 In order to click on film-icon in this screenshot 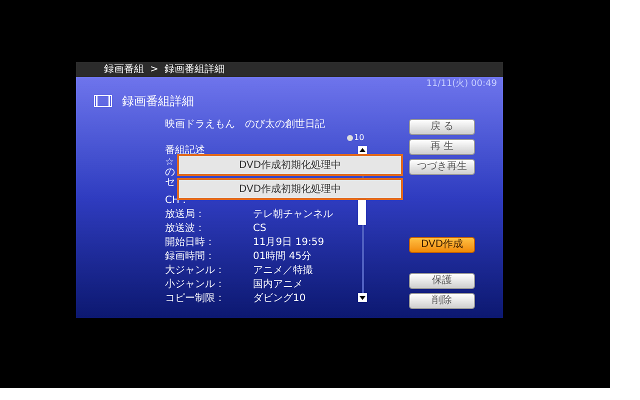, I will do `click(103, 100)`.